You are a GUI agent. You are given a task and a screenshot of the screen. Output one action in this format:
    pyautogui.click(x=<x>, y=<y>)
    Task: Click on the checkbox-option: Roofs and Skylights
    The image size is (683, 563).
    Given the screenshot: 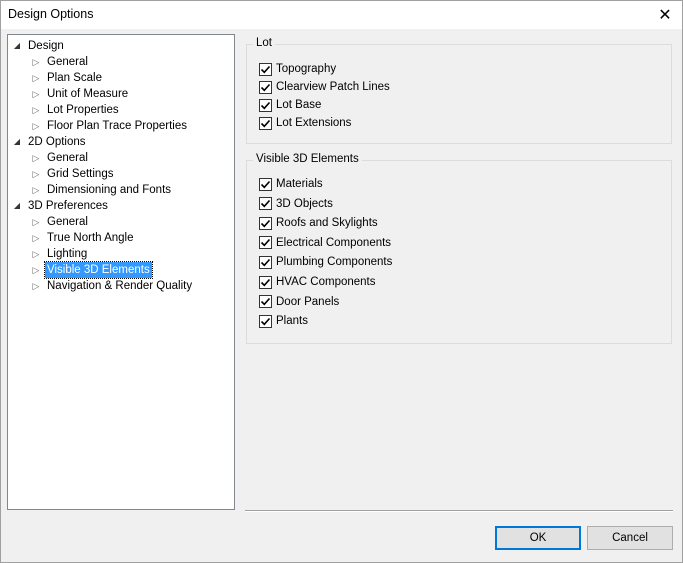 What is the action you would take?
    pyautogui.click(x=318, y=223)
    